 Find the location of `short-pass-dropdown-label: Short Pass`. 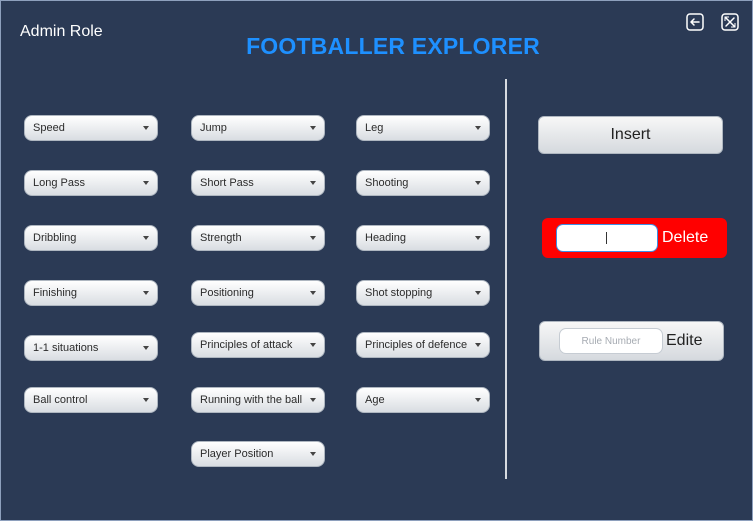

short-pass-dropdown-label: Short Pass is located at coordinates (227, 183).